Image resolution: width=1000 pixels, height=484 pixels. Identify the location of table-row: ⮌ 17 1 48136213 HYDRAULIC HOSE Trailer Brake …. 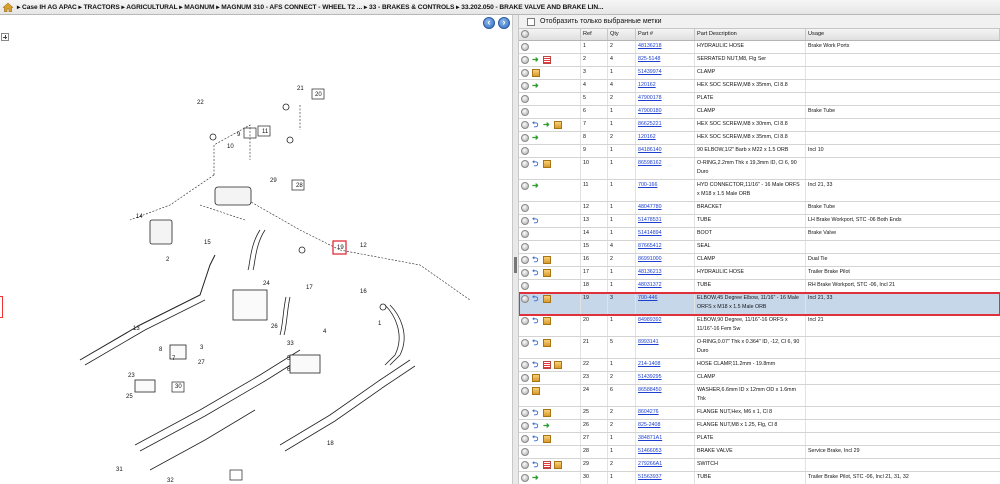
(759, 273).